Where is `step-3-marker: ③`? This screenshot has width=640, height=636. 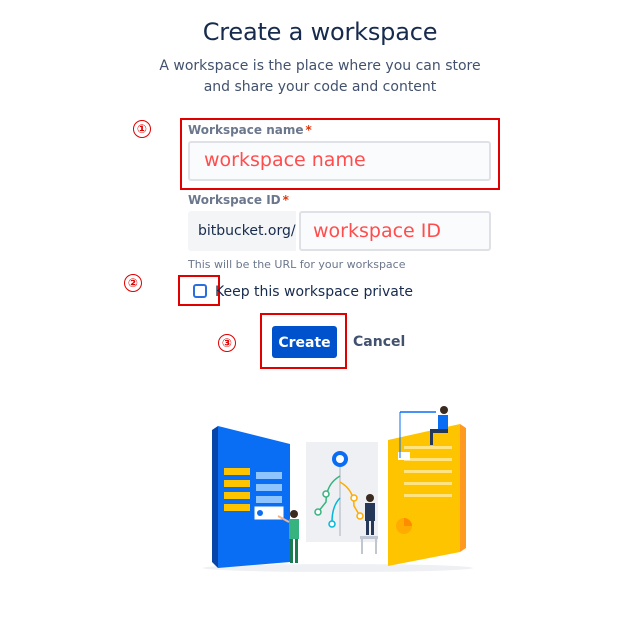
step-3-marker: ③ is located at coordinates (227, 343).